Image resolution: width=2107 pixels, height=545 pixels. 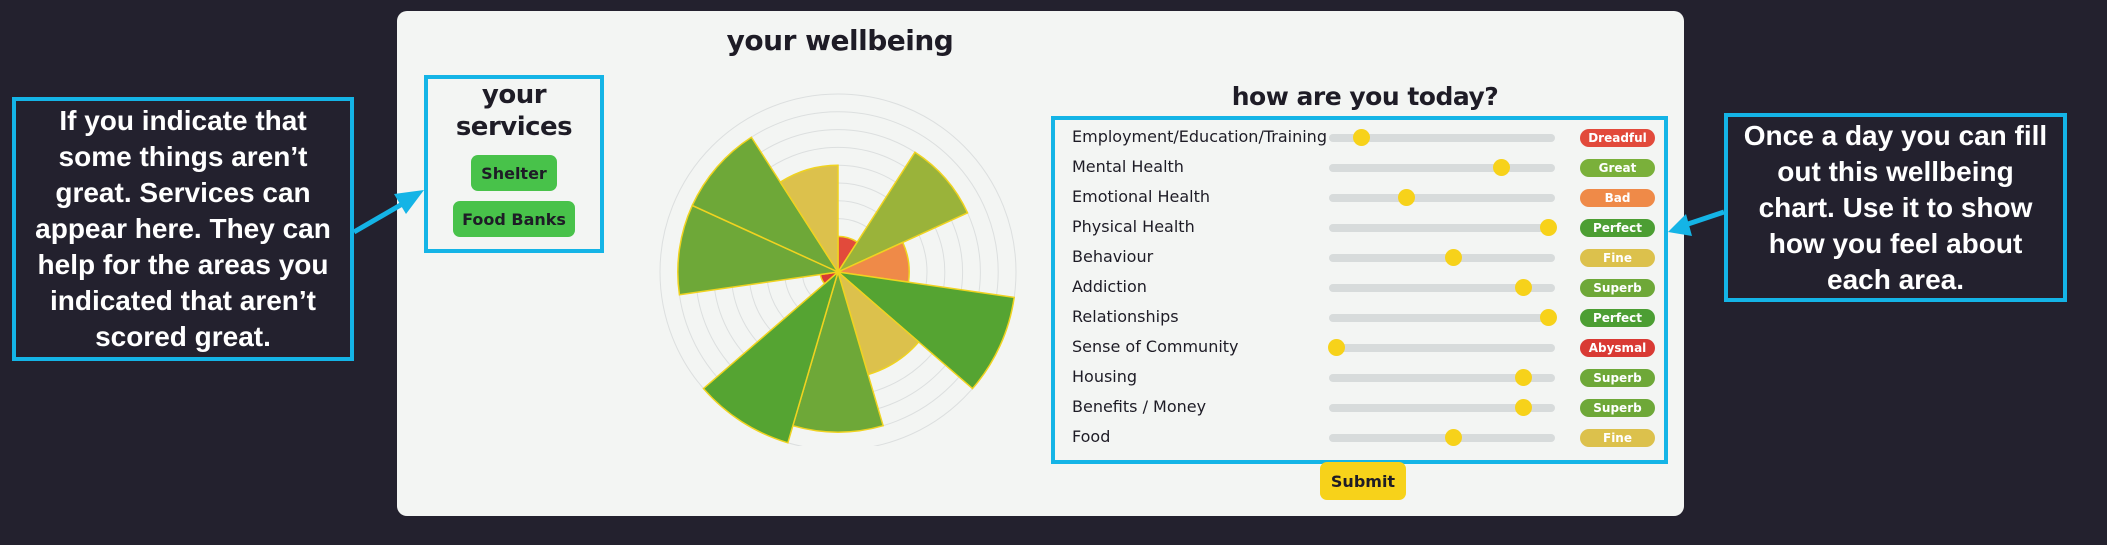 I want to click on wellbeing-row: Addiction Superb, so click(x=1367, y=287).